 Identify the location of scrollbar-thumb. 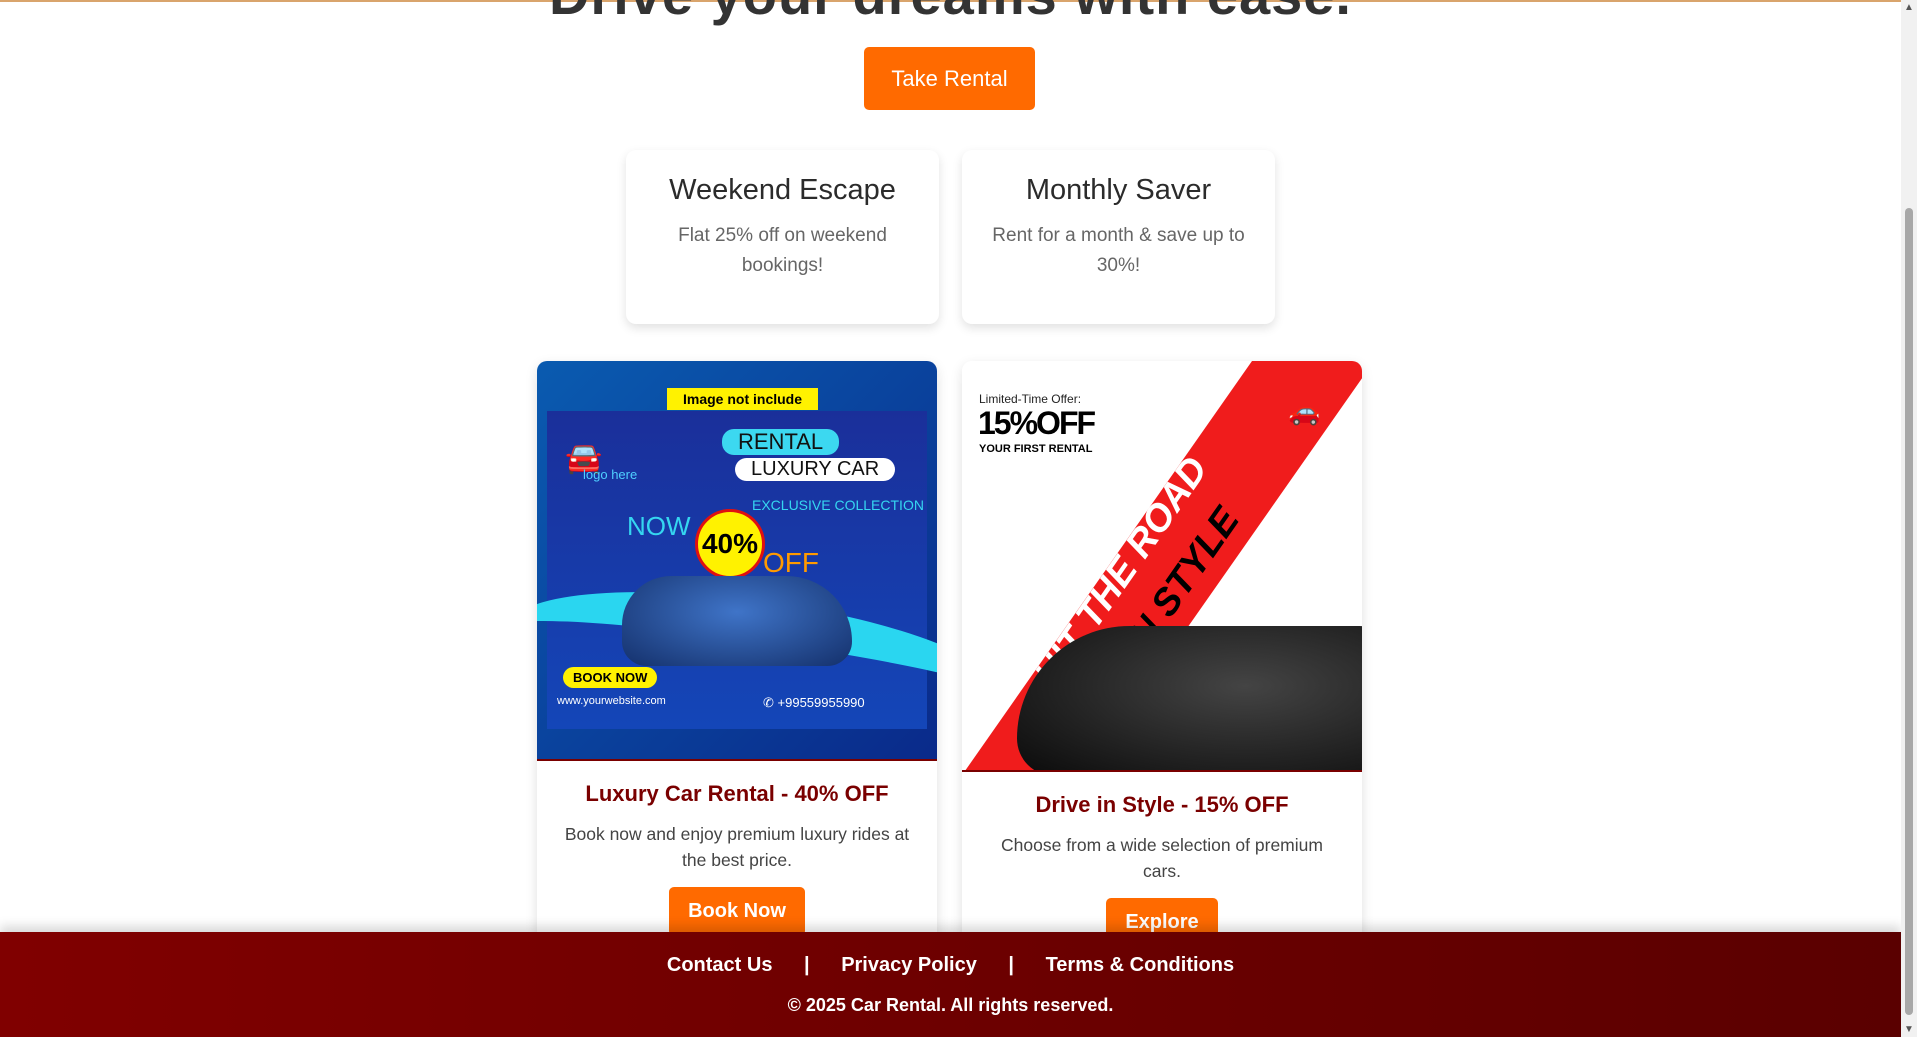
(1909, 611).